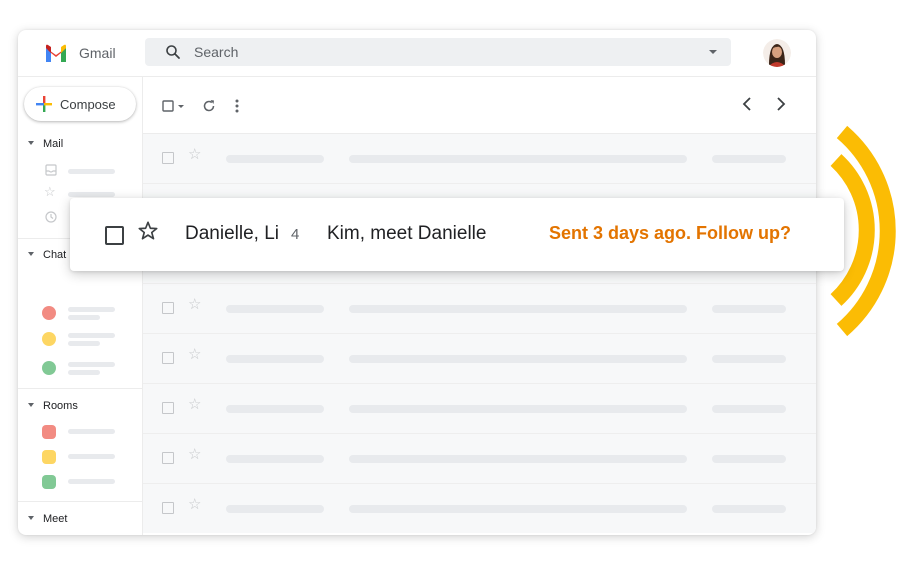 Image resolution: width=920 pixels, height=567 pixels. What do you see at coordinates (232, 233) in the screenshot?
I see `email-sender: Danielle, Li` at bounding box center [232, 233].